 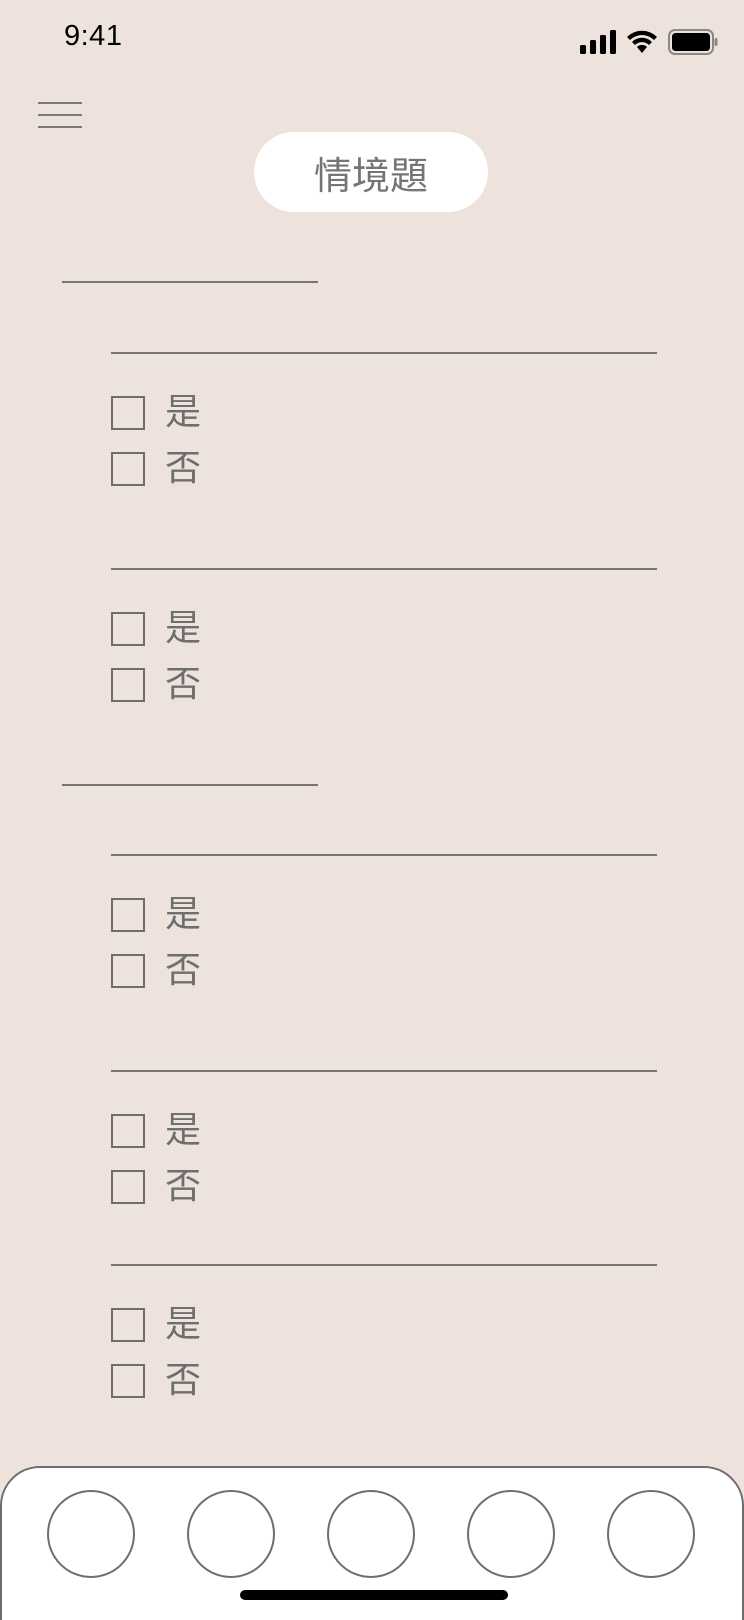 What do you see at coordinates (374, 1595) in the screenshot?
I see `home-indicator` at bounding box center [374, 1595].